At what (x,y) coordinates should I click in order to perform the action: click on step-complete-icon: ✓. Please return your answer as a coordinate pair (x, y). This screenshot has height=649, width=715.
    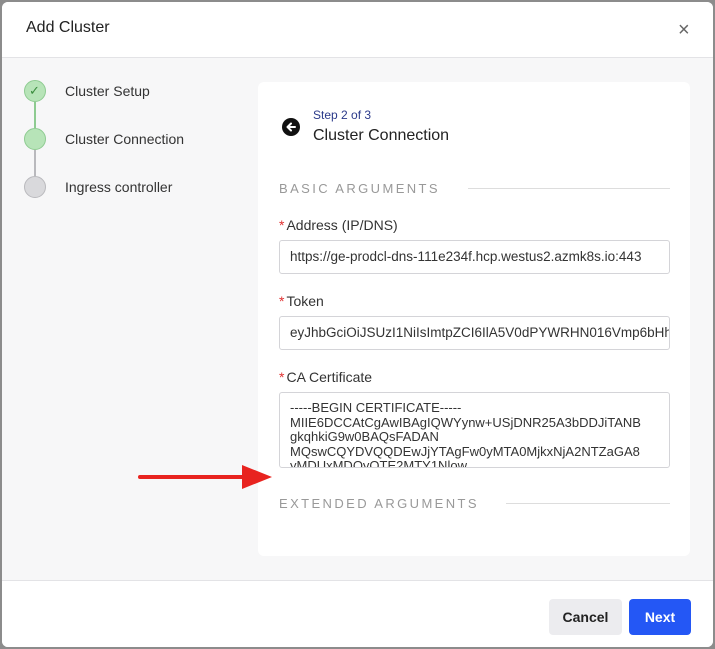
    Looking at the image, I should click on (35, 91).